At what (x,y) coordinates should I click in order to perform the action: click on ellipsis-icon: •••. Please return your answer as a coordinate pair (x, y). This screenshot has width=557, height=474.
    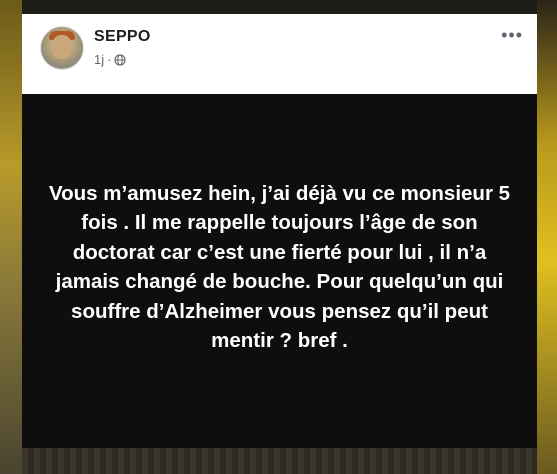
    Looking at the image, I should click on (512, 35).